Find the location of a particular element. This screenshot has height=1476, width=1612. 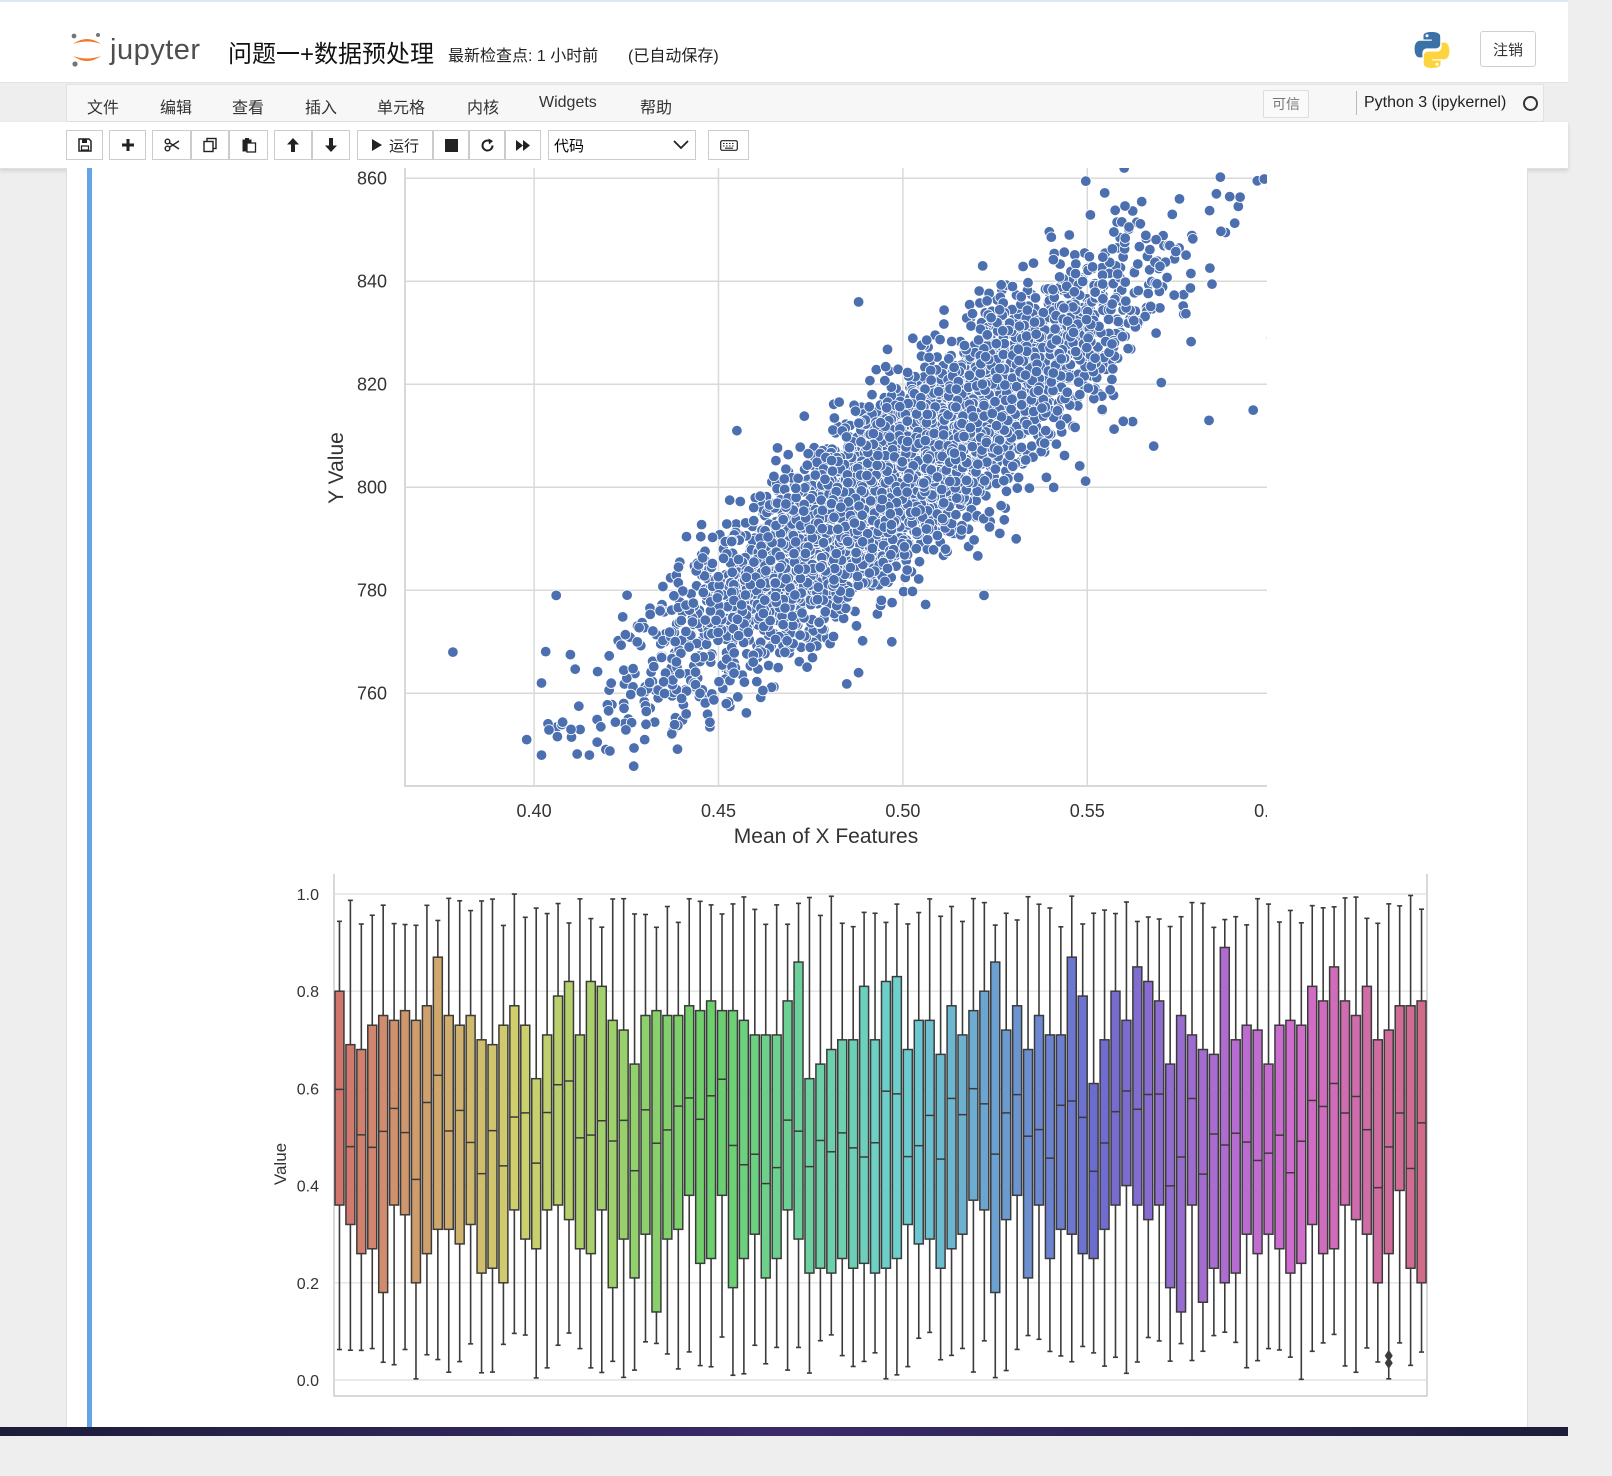

menu-cell: 单元格 is located at coordinates (401, 106).